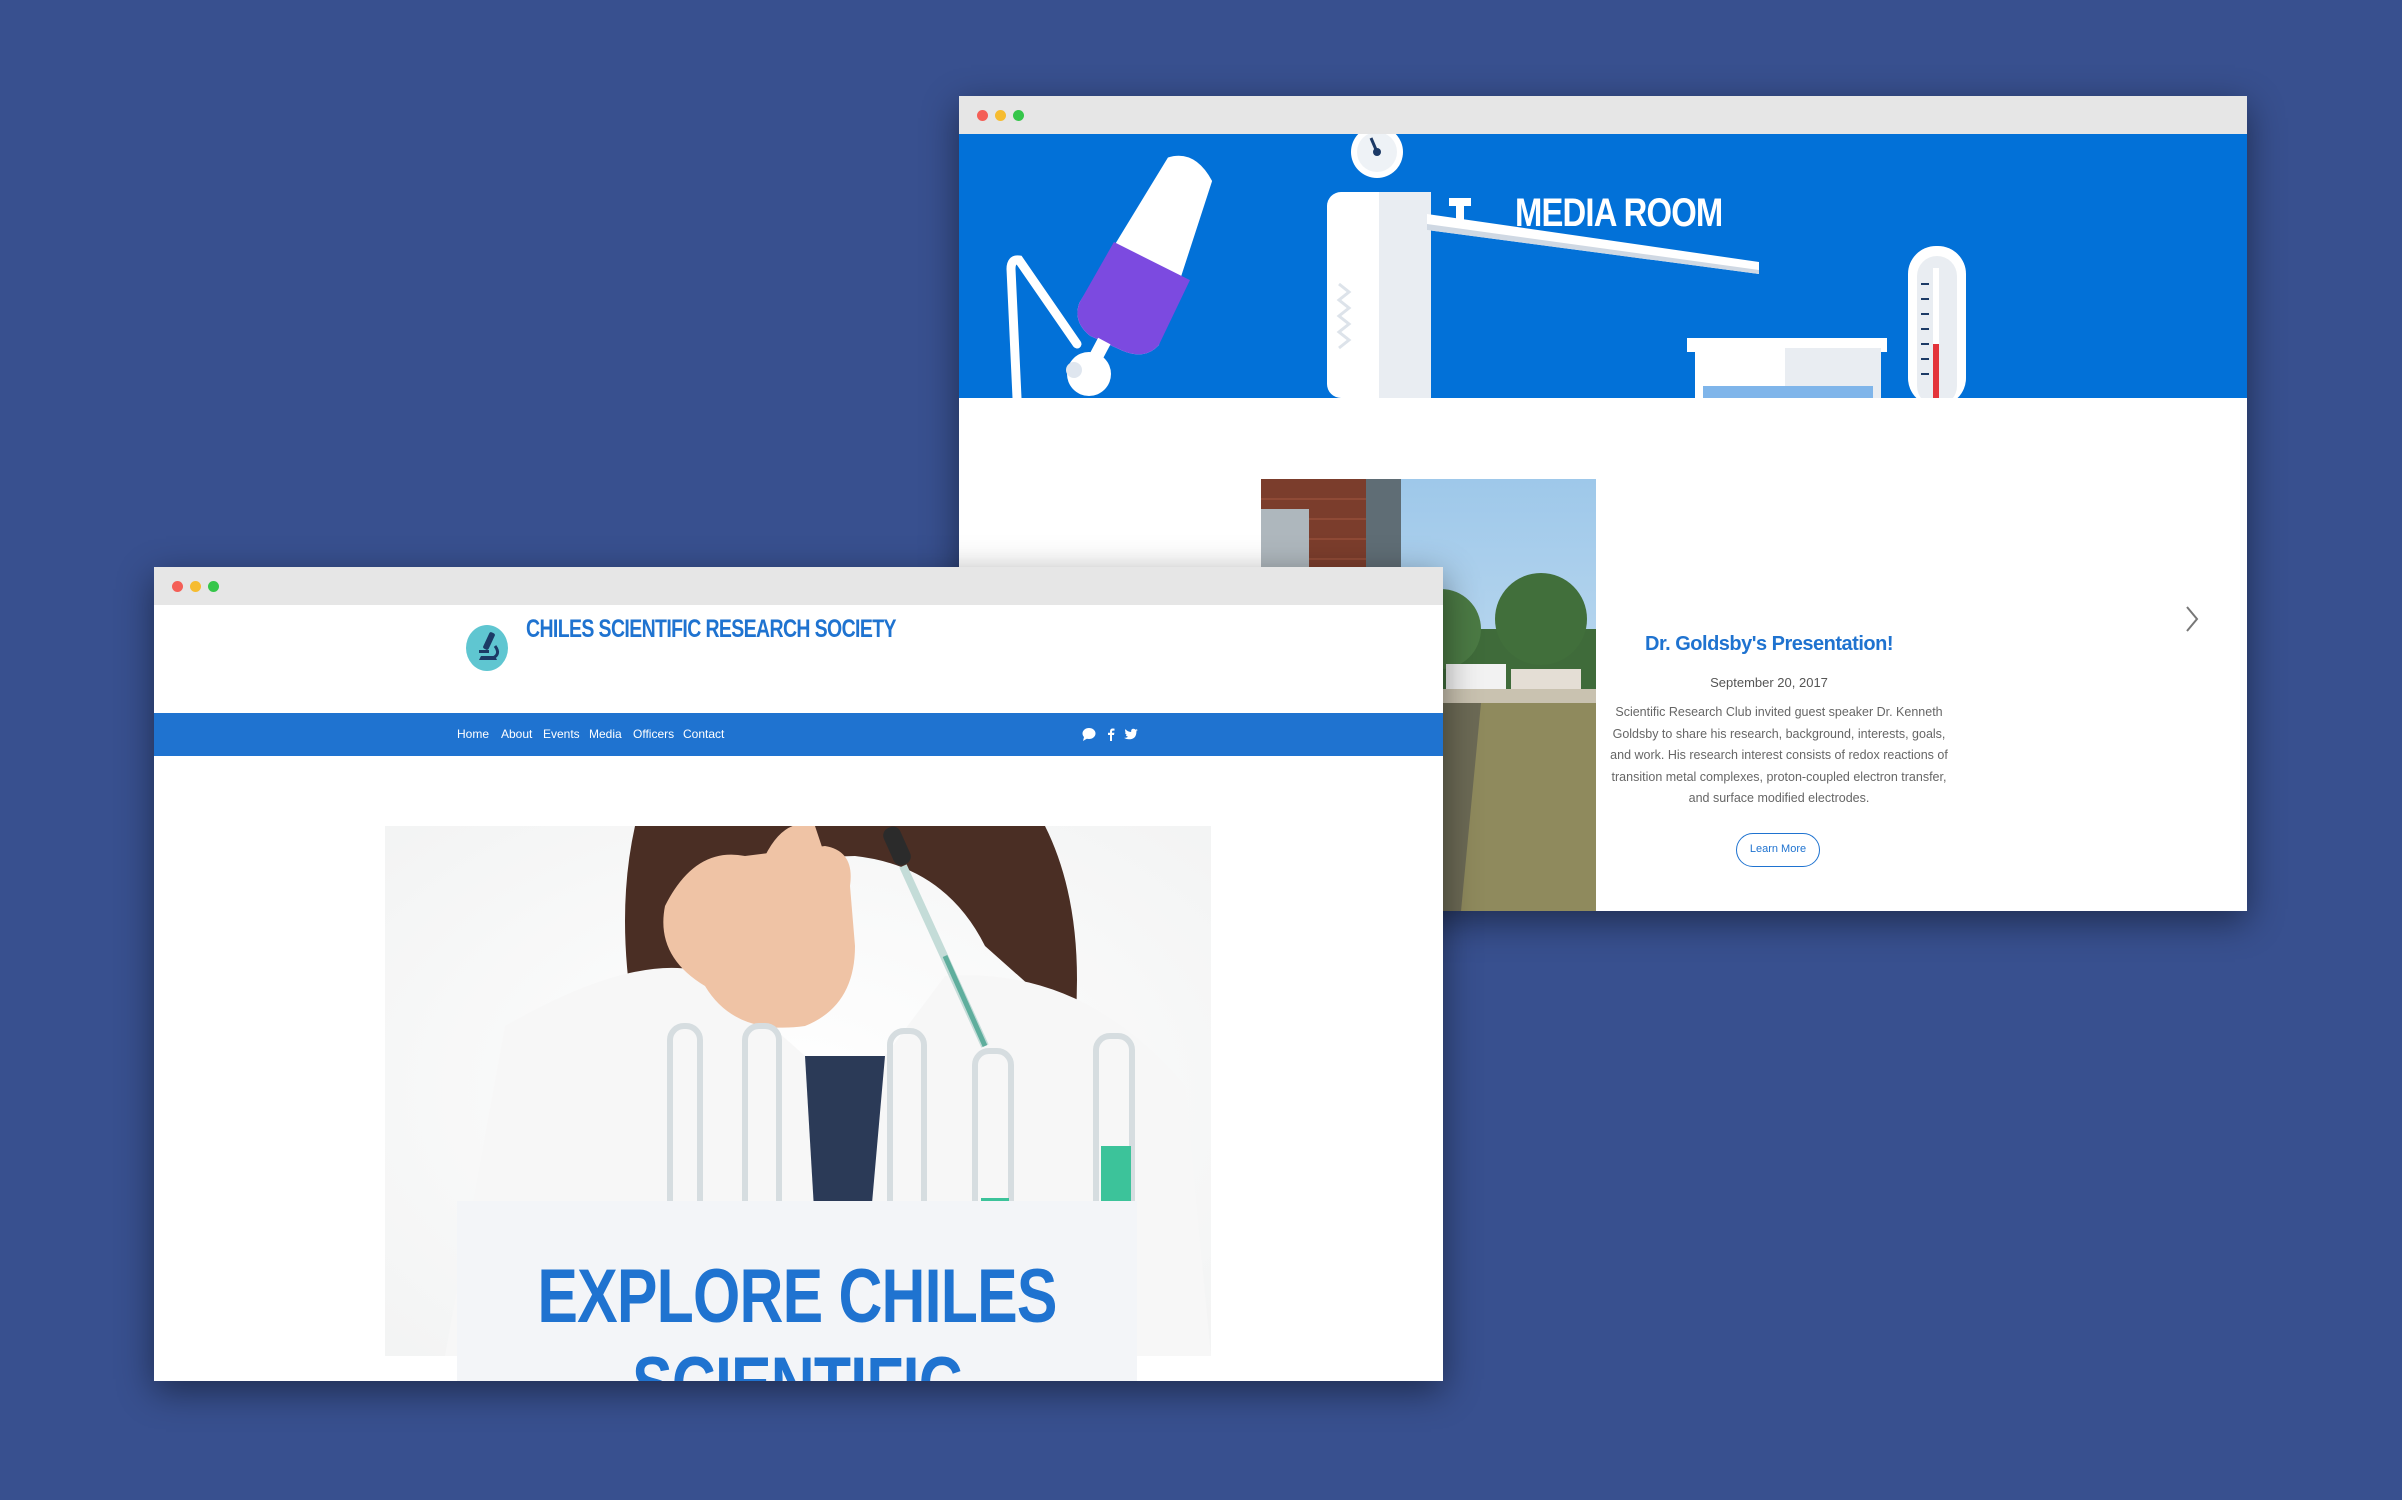 This screenshot has width=2402, height=1500. Describe the element at coordinates (605, 734) in the screenshot. I see `nav-media: Media` at that location.